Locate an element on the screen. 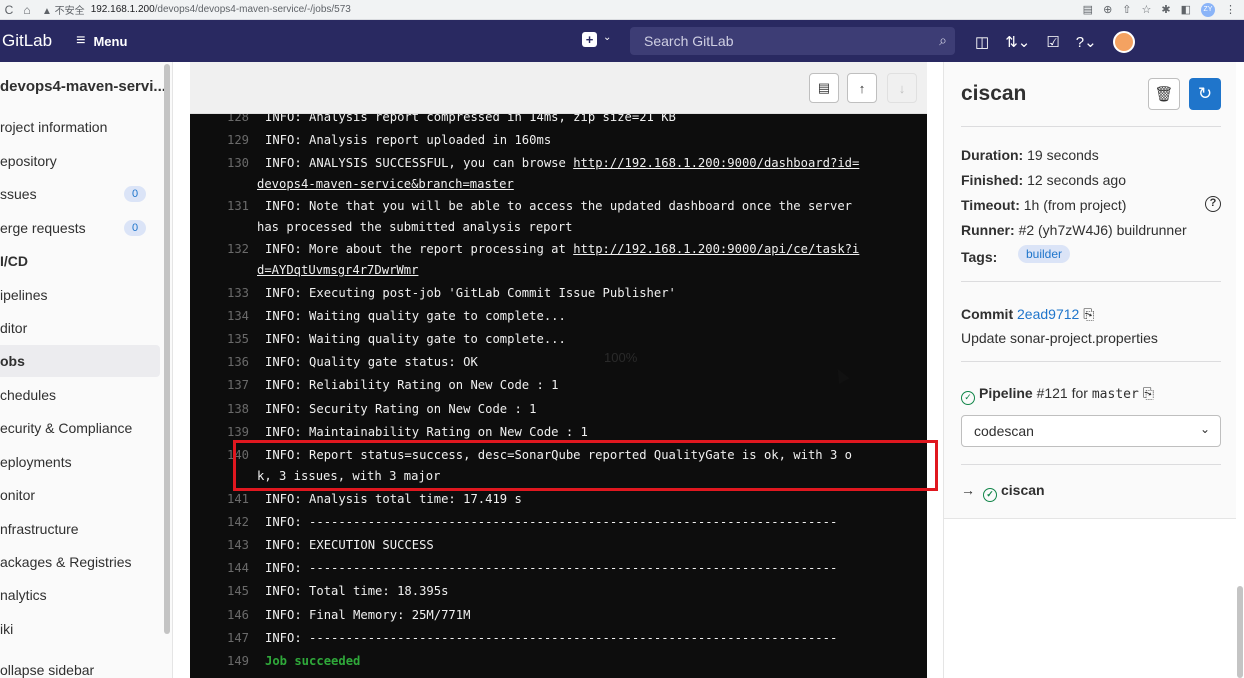 This screenshot has width=1244, height=678. reload-icon: C is located at coordinates (9, 10).